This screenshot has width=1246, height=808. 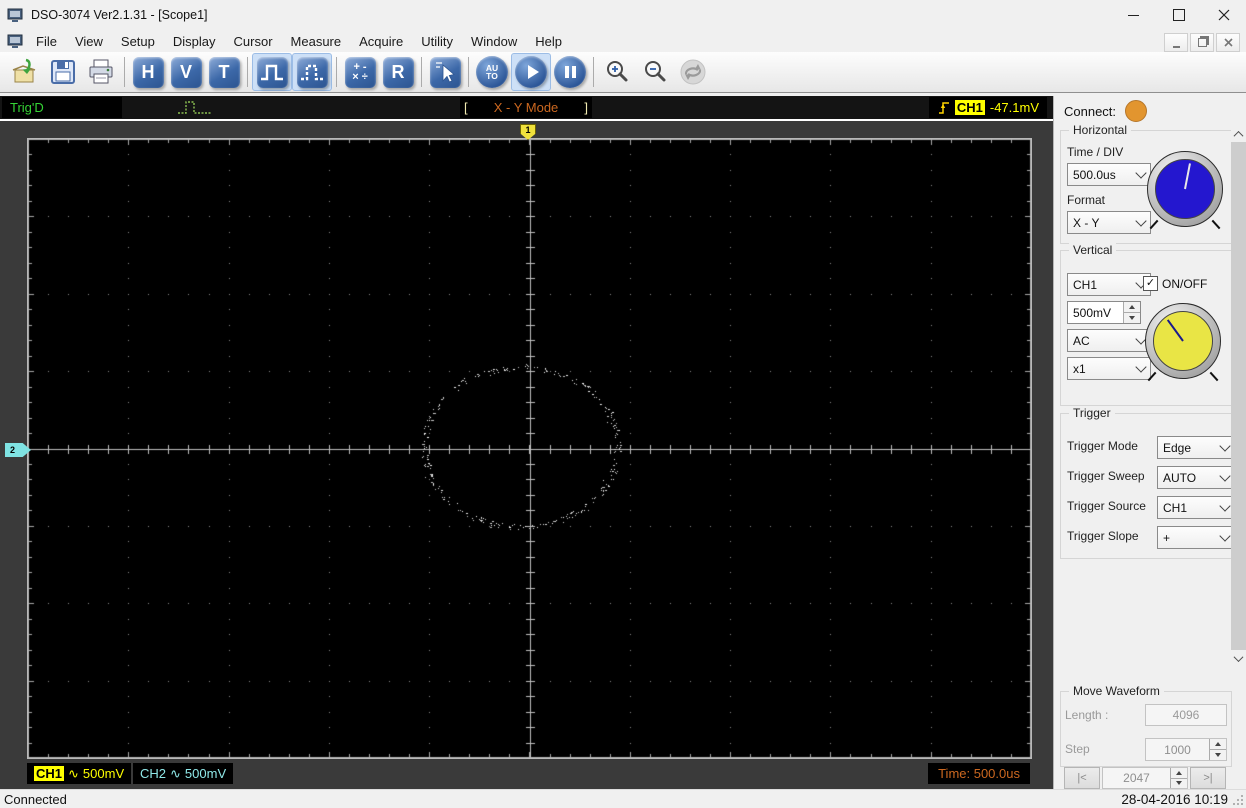 I want to click on horizontal-setup-button: H, so click(x=148, y=72).